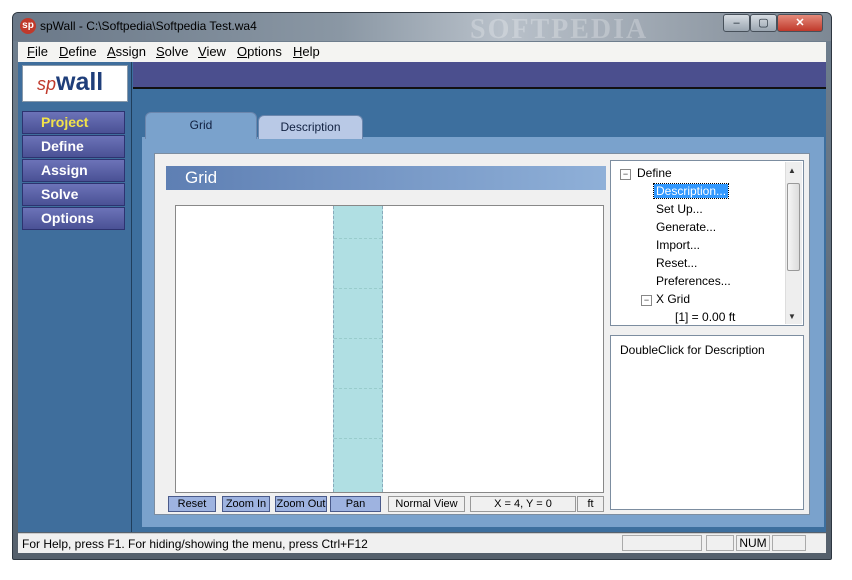  Describe the element at coordinates (73, 194) in the screenshot. I see `nav-solve: Solve` at that location.